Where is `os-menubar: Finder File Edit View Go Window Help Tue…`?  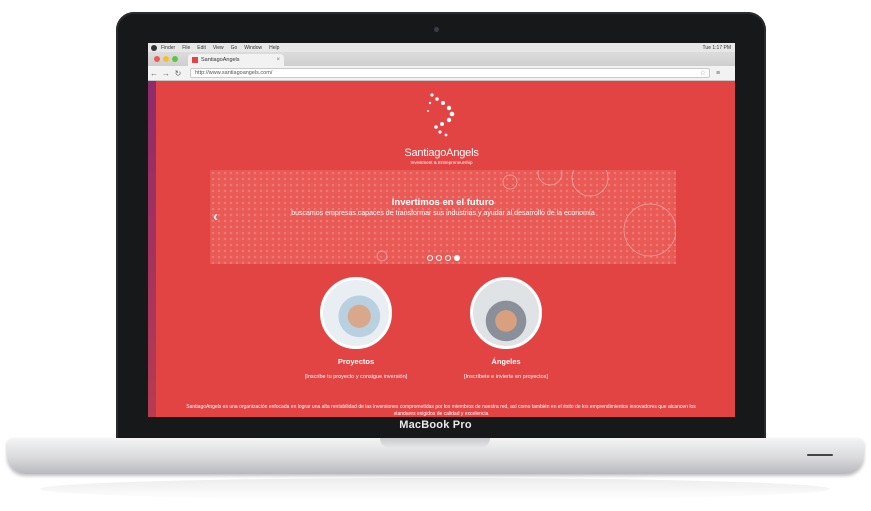
os-menubar: Finder File Edit View Go Window Help Tue… is located at coordinates (441, 47).